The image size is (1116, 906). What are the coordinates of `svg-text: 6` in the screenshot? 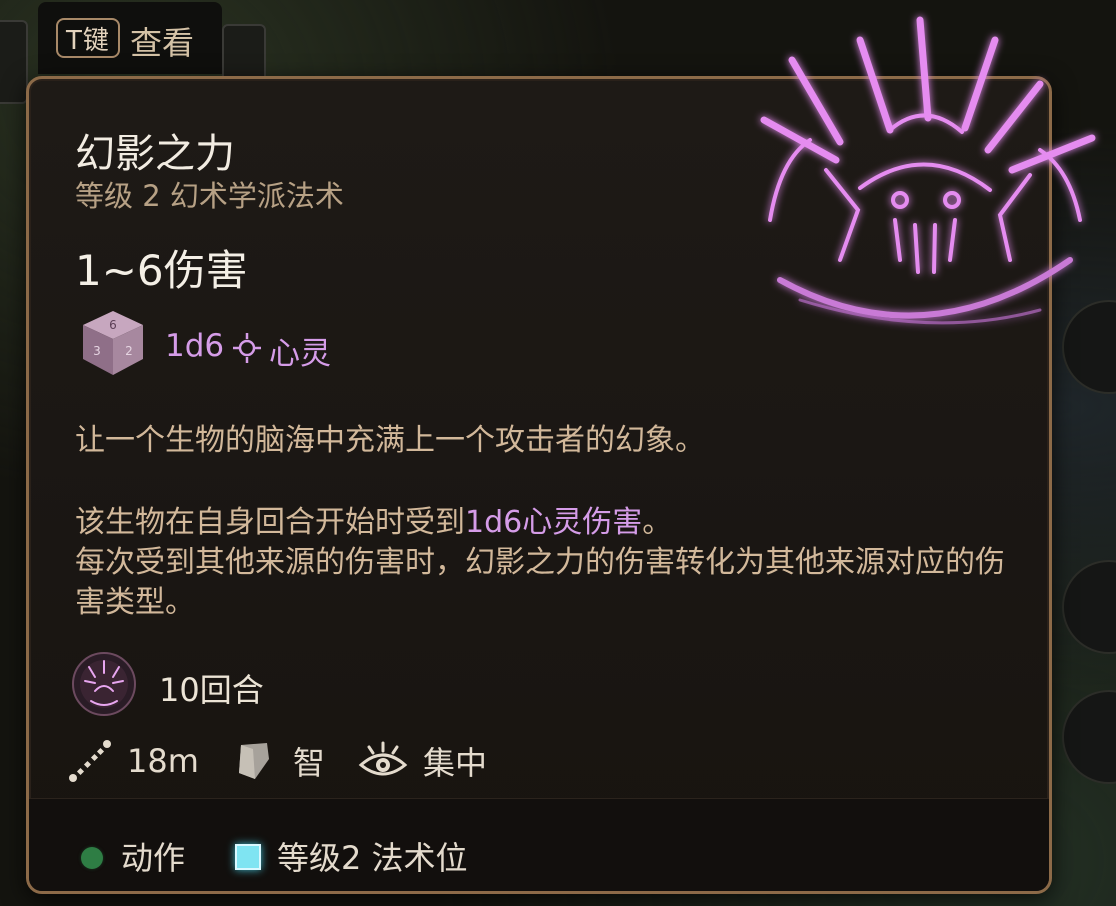 It's located at (113, 325).